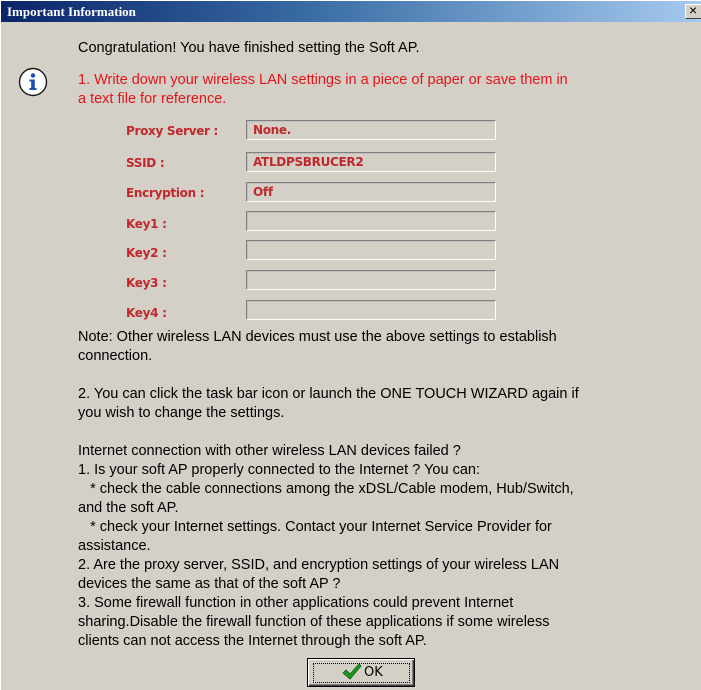  Describe the element at coordinates (146, 283) in the screenshot. I see `key3-label: Key3 :` at that location.